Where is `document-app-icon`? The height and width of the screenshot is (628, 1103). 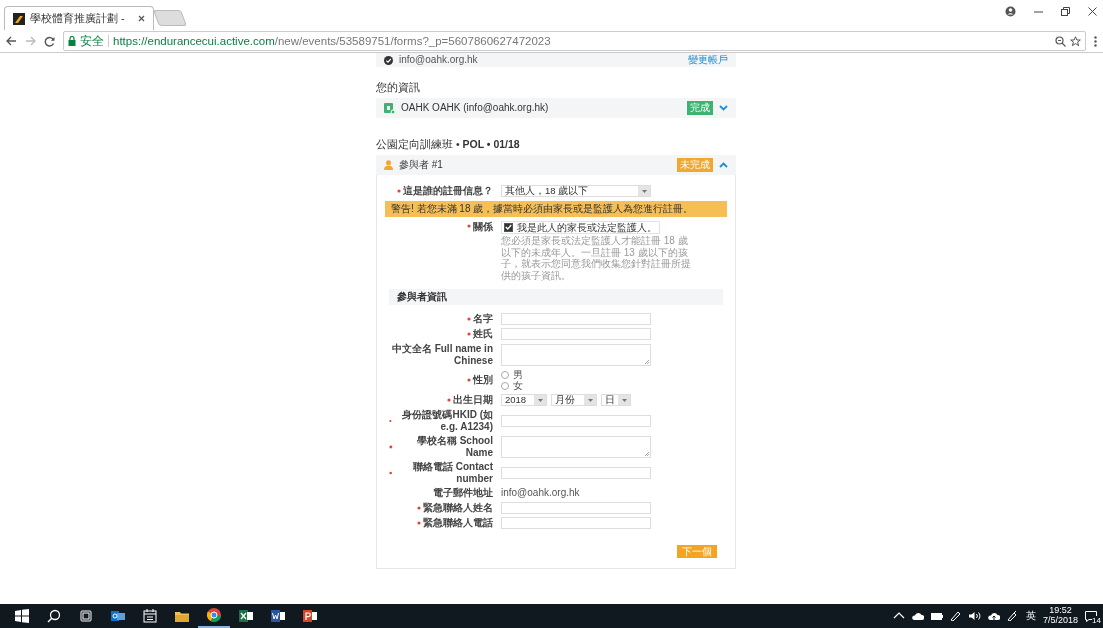 document-app-icon is located at coordinates (278, 616).